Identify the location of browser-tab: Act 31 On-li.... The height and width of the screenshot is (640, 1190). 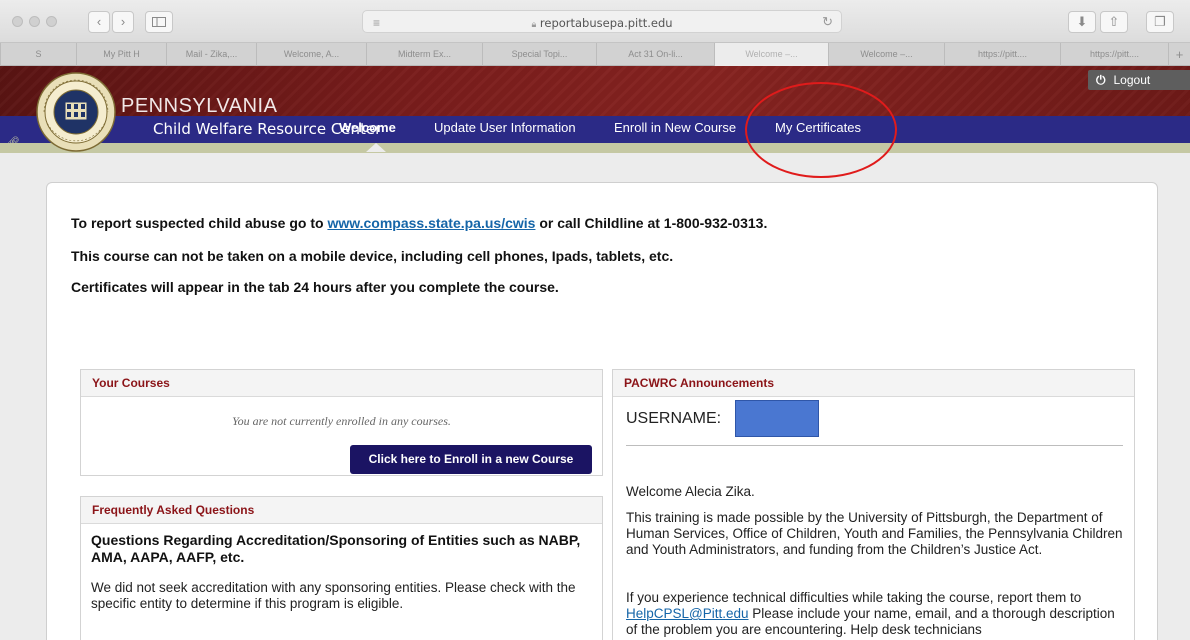
(655, 54).